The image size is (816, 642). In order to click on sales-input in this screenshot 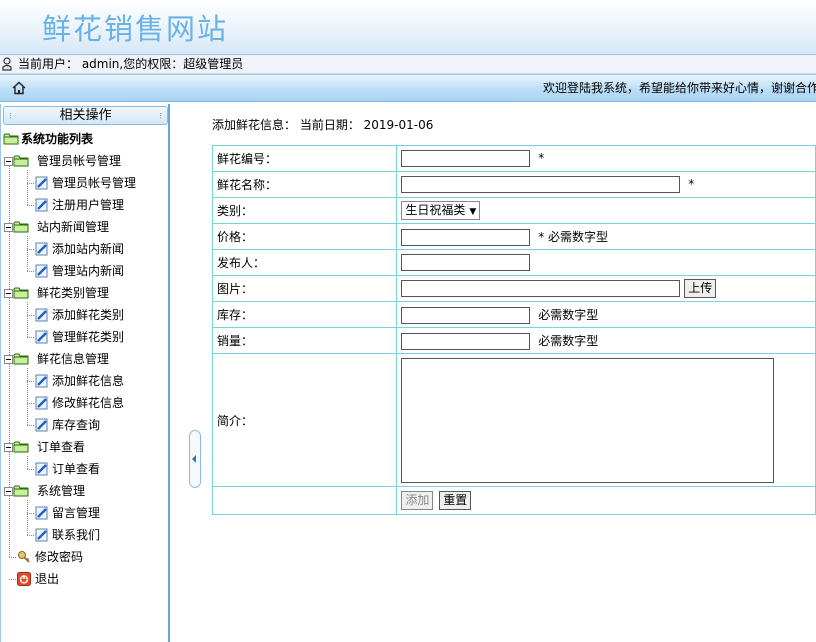, I will do `click(466, 341)`.